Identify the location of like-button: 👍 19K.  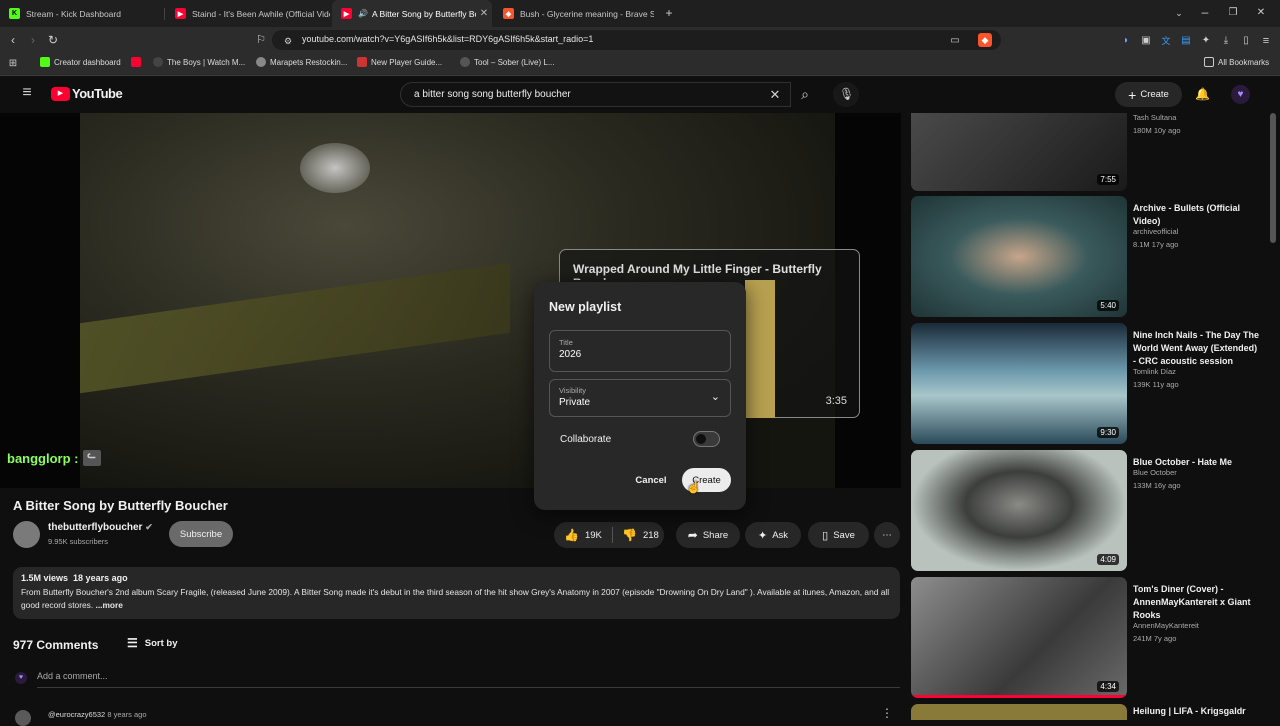
(583, 535).